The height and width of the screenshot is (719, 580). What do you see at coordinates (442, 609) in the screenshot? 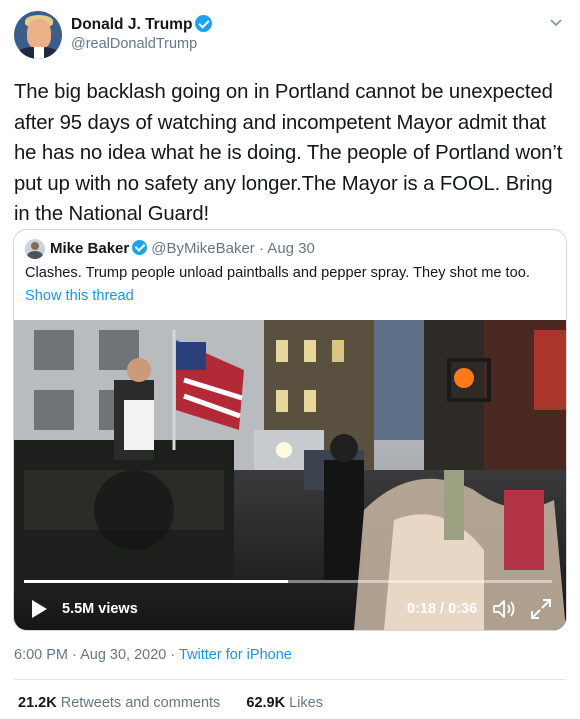
I see `video-time: 0:18 / 0:36` at bounding box center [442, 609].